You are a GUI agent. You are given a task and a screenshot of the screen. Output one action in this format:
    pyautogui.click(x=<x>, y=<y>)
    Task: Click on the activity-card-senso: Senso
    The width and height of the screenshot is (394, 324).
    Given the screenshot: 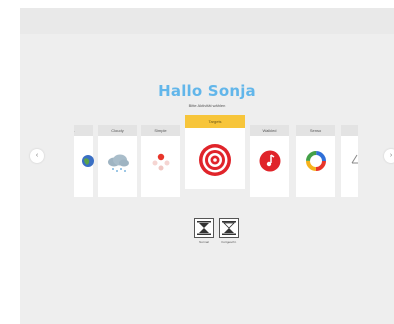 What is the action you would take?
    pyautogui.click(x=315, y=161)
    